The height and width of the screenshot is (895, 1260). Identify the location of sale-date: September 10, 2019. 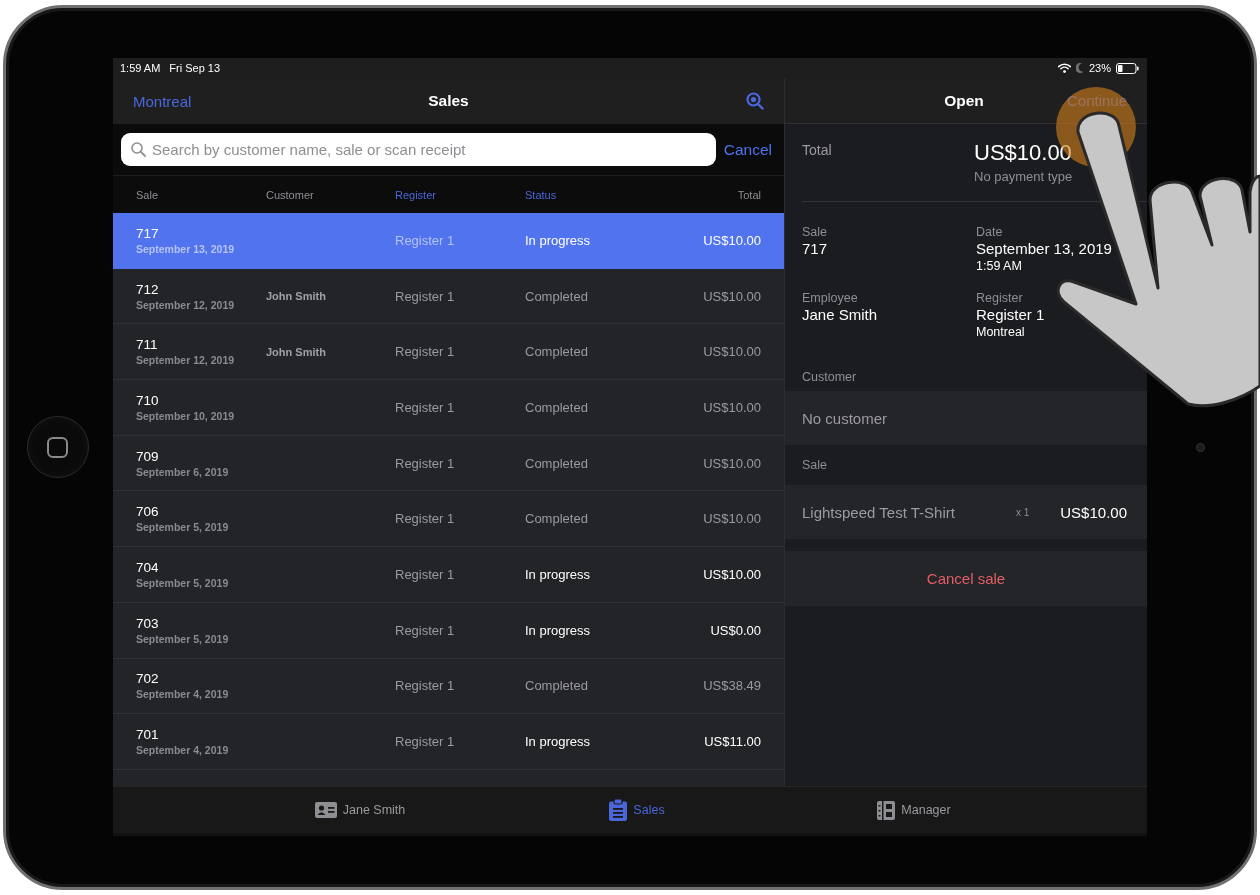
(186, 415).